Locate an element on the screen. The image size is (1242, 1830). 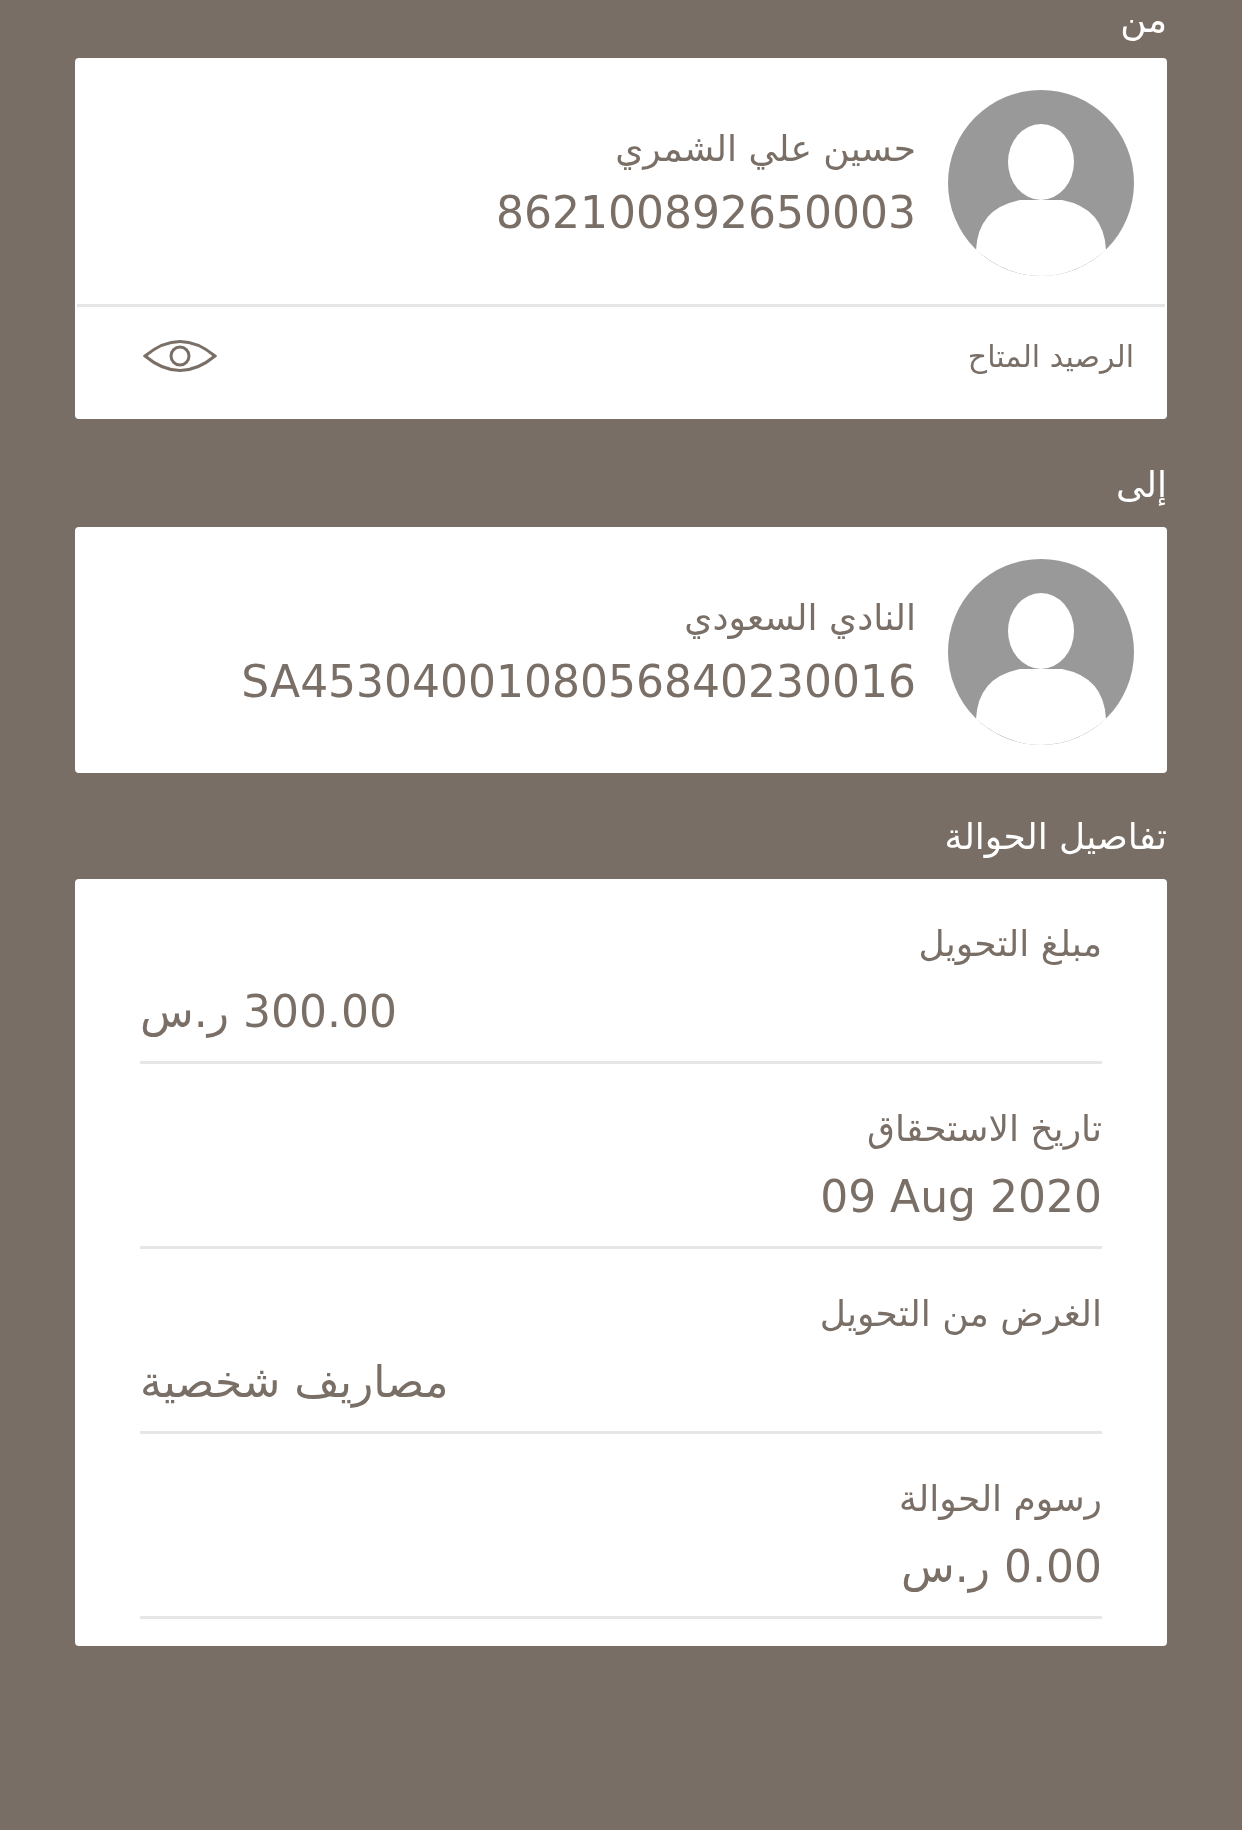
input-field: مصاريف شخصية is located at coordinates (294, 1381).